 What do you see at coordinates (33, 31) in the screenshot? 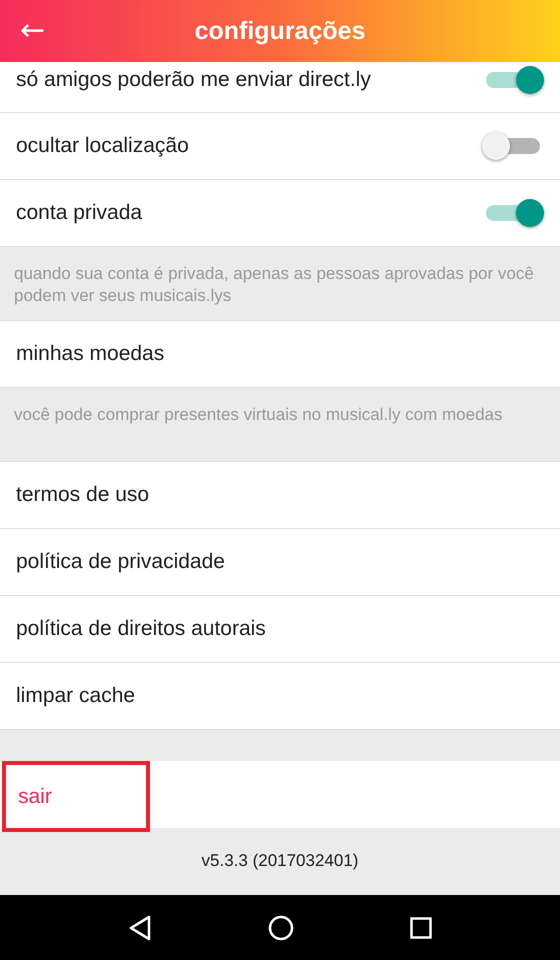
I see `back-button: ←` at bounding box center [33, 31].